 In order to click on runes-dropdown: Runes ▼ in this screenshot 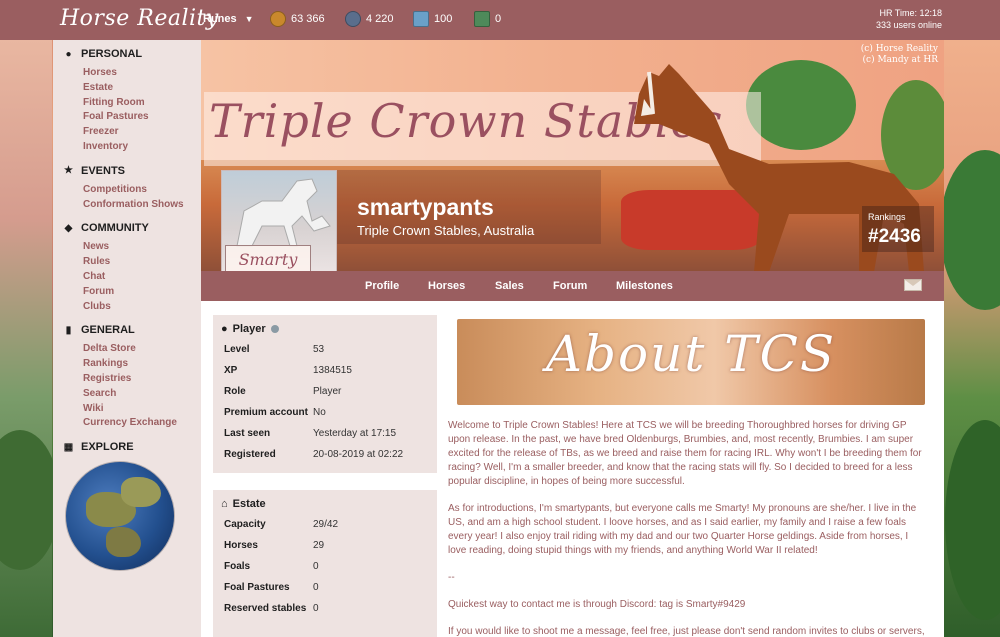, I will do `click(228, 19)`.